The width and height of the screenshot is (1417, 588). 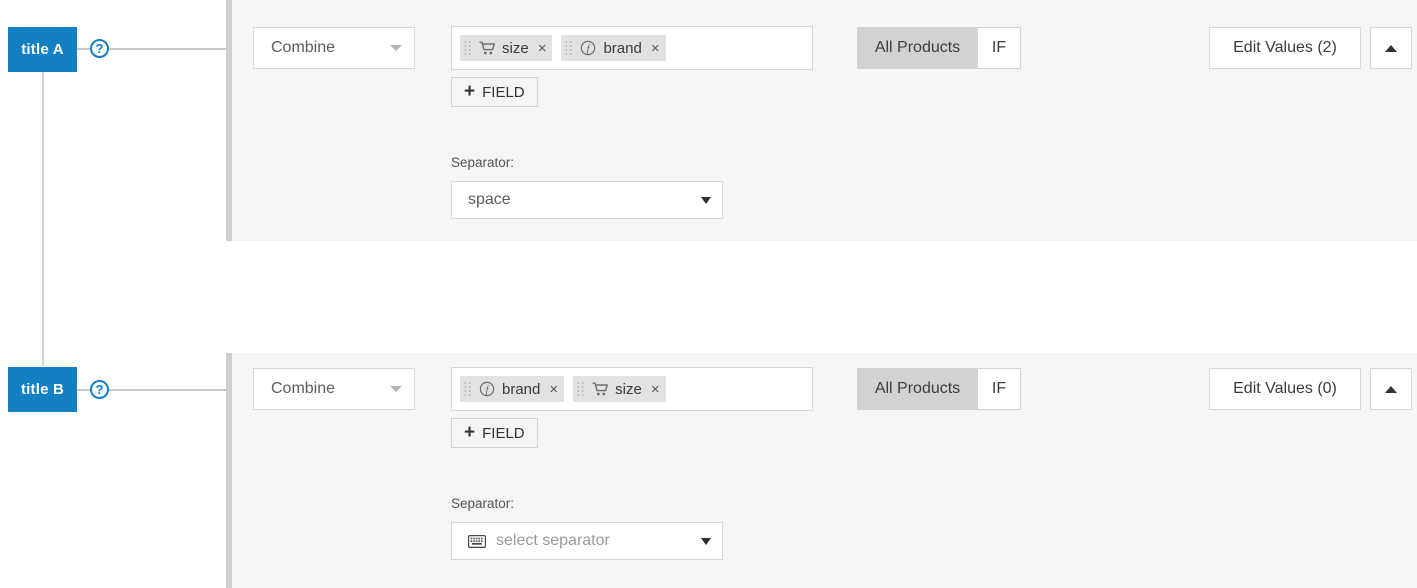 I want to click on separator-value-b: select separator, so click(x=553, y=540).